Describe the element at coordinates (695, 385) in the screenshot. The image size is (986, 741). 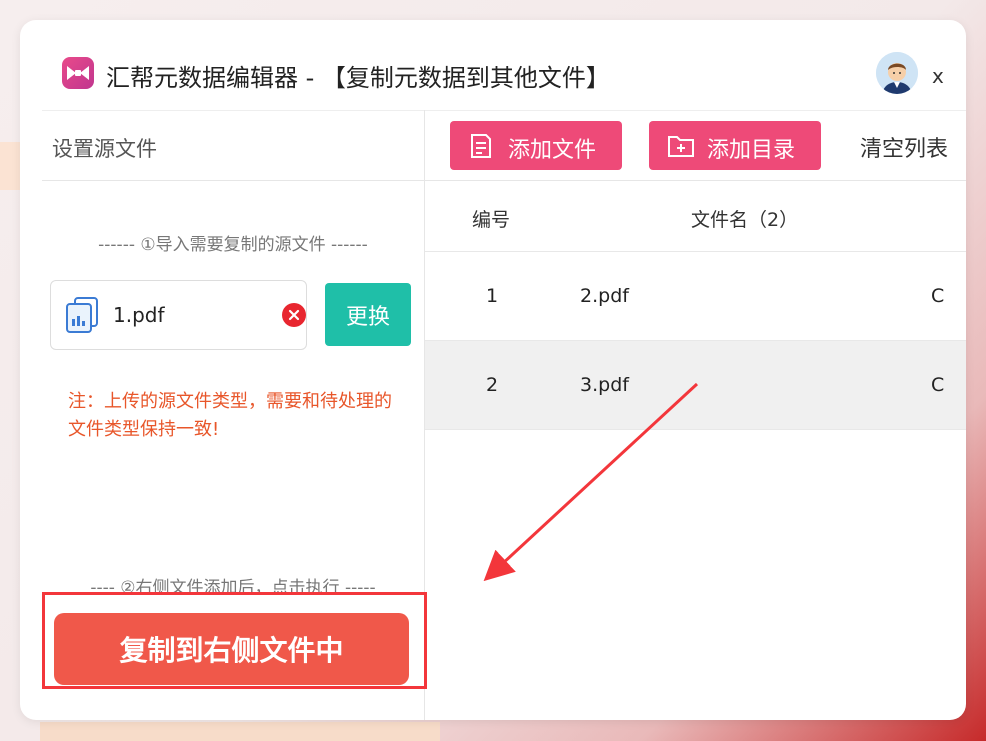
I see `table-row: 2 3.pdf C` at that location.